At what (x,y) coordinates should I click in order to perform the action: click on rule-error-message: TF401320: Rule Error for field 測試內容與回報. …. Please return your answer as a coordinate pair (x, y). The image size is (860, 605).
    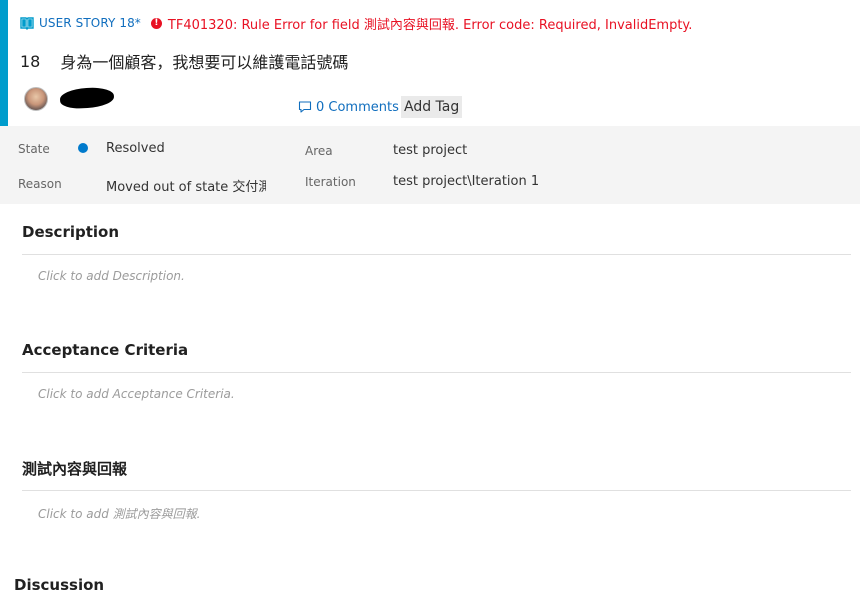
    Looking at the image, I should click on (430, 25).